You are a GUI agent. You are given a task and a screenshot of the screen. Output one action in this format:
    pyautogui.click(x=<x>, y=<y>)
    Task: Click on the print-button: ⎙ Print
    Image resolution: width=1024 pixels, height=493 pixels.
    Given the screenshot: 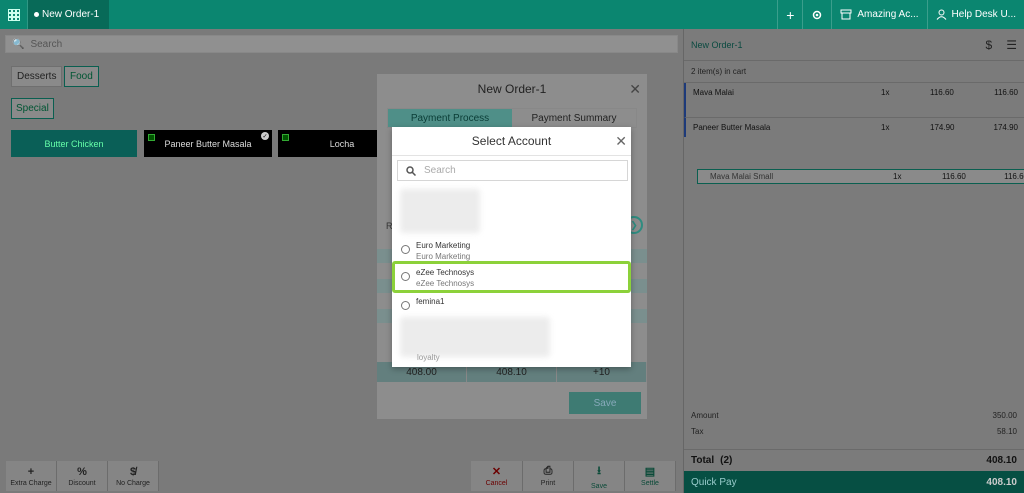 What is the action you would take?
    pyautogui.click(x=548, y=476)
    